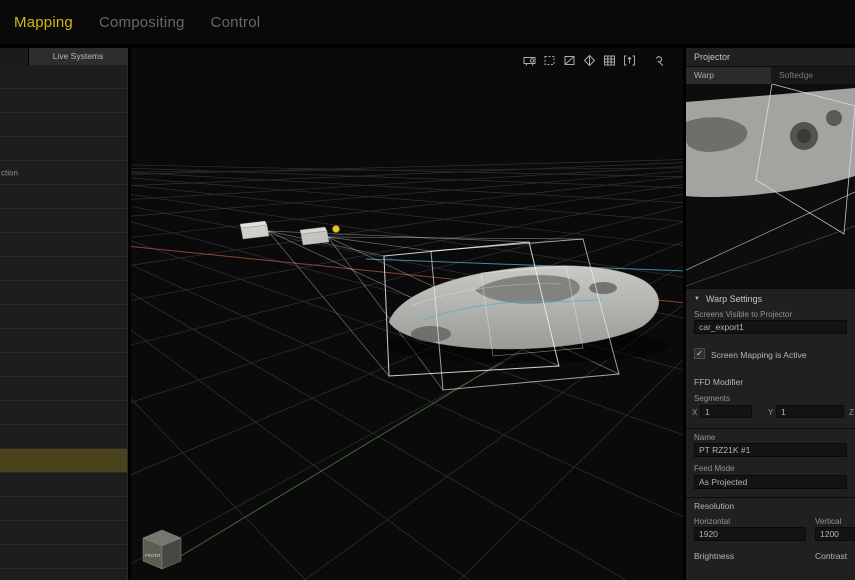 This screenshot has height=580, width=855. Describe the element at coordinates (695, 412) in the screenshot. I see `segment-x-label: X` at that location.